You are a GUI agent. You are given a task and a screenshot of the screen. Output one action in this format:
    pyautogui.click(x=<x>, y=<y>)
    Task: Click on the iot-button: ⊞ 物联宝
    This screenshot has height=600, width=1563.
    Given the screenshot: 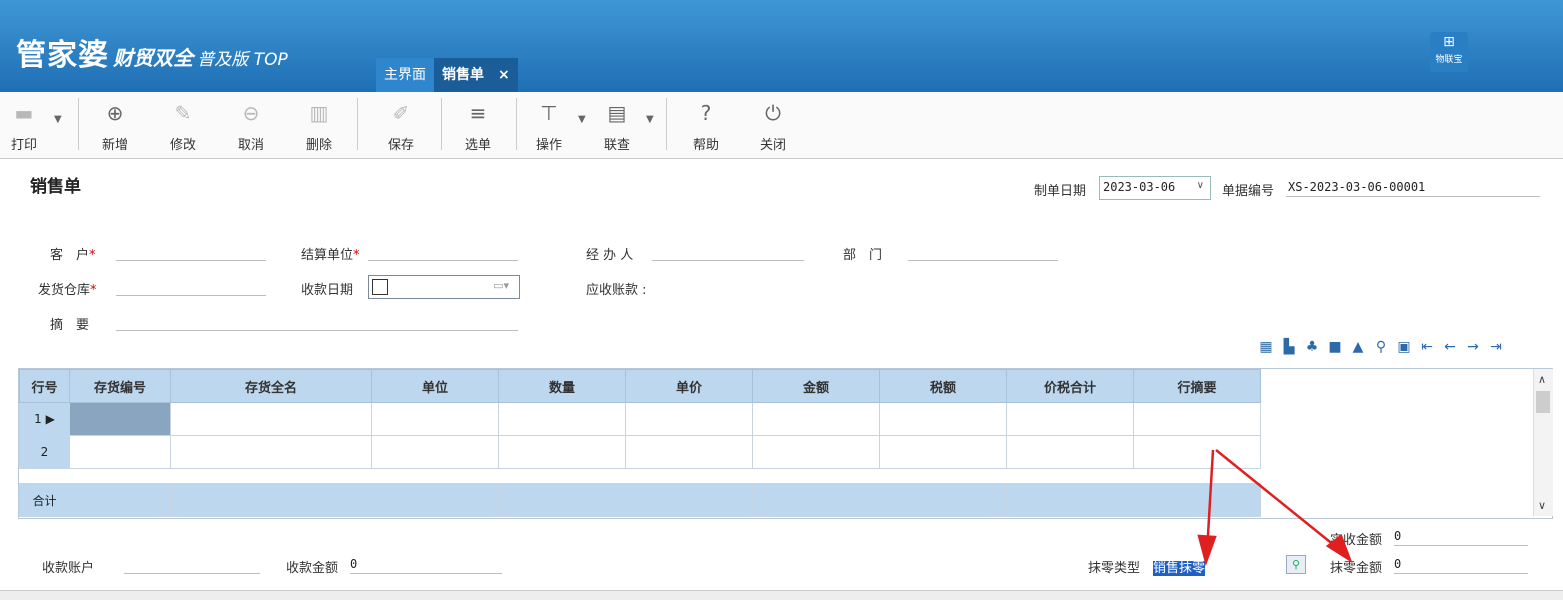 What is the action you would take?
    pyautogui.click(x=1449, y=52)
    